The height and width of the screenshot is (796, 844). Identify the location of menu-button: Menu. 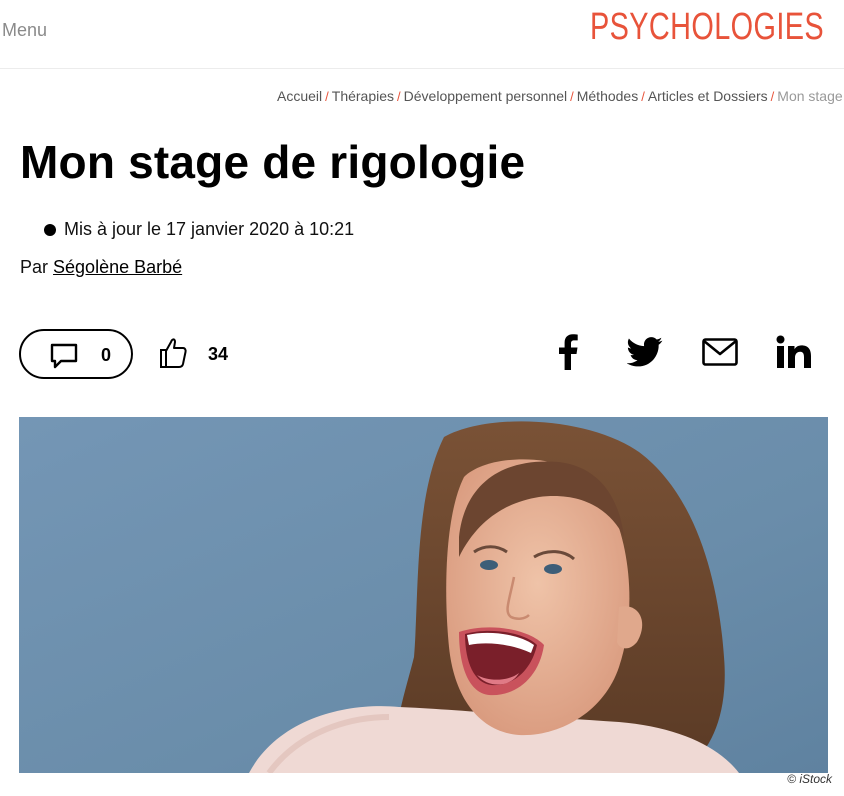
(24, 30).